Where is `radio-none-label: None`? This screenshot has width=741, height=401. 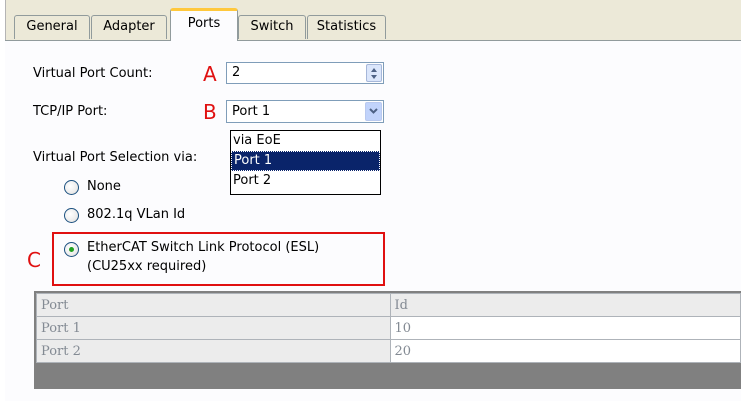 radio-none-label: None is located at coordinates (104, 186).